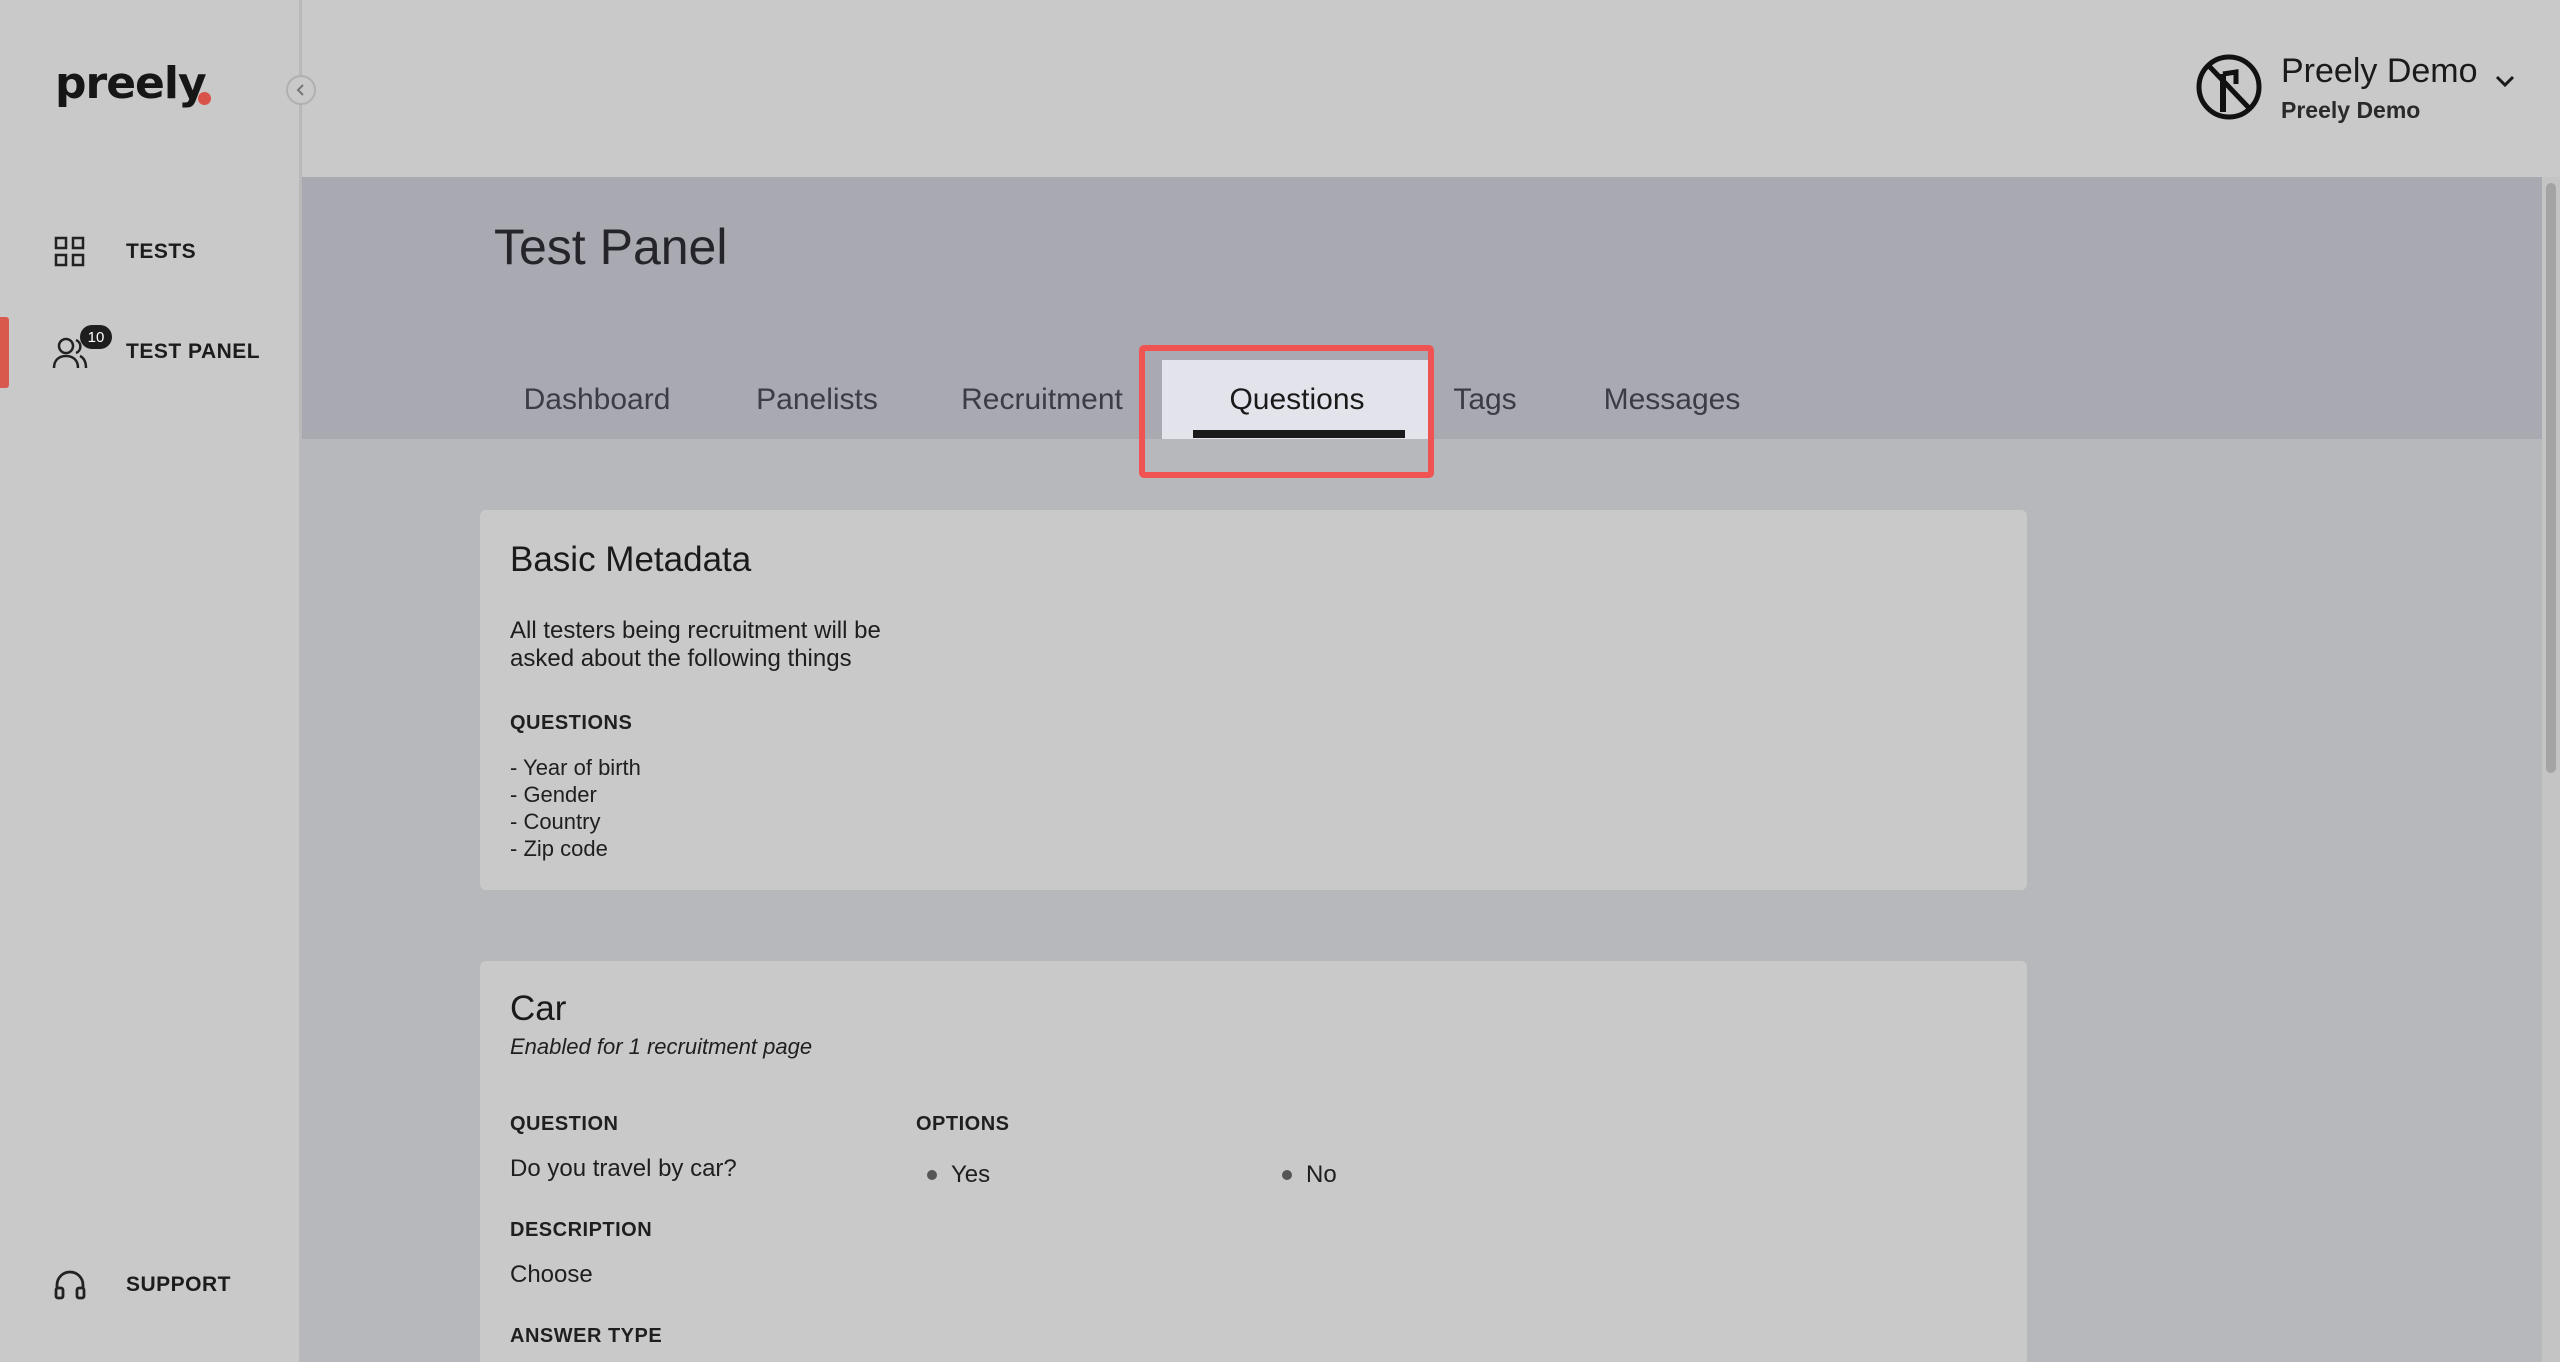 Image resolution: width=2560 pixels, height=1362 pixels. Describe the element at coordinates (971, 1174) in the screenshot. I see `option-label: Yes` at that location.